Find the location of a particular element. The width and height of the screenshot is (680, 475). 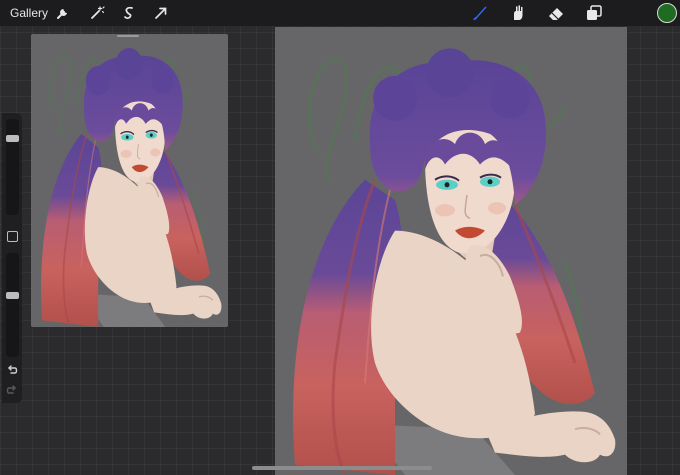

smudge-icon is located at coordinates (518, 13).